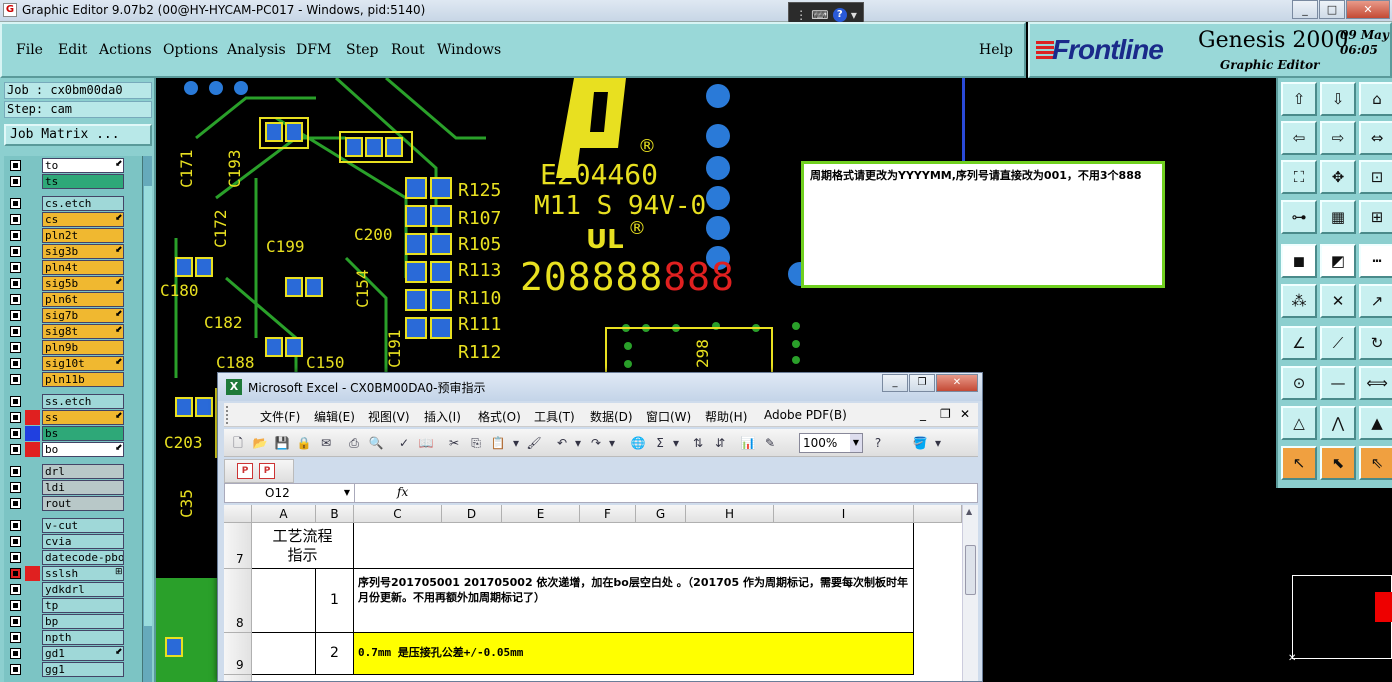 The height and width of the screenshot is (682, 1392). Describe the element at coordinates (970, 570) in the screenshot. I see `excel-scroll-thumb` at that location.